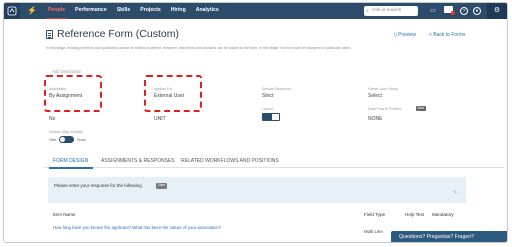 This screenshot has width=512, height=247. What do you see at coordinates (267, 109) in the screenshot?
I see `layout-label: Layout` at bounding box center [267, 109].